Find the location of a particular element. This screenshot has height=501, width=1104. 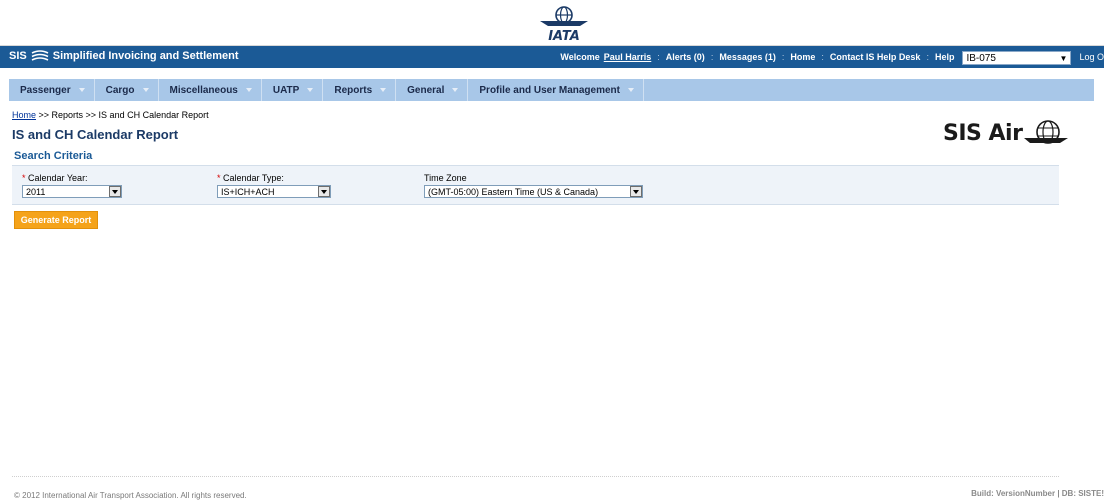

calendar-year-select: 2011 is located at coordinates (72, 191).